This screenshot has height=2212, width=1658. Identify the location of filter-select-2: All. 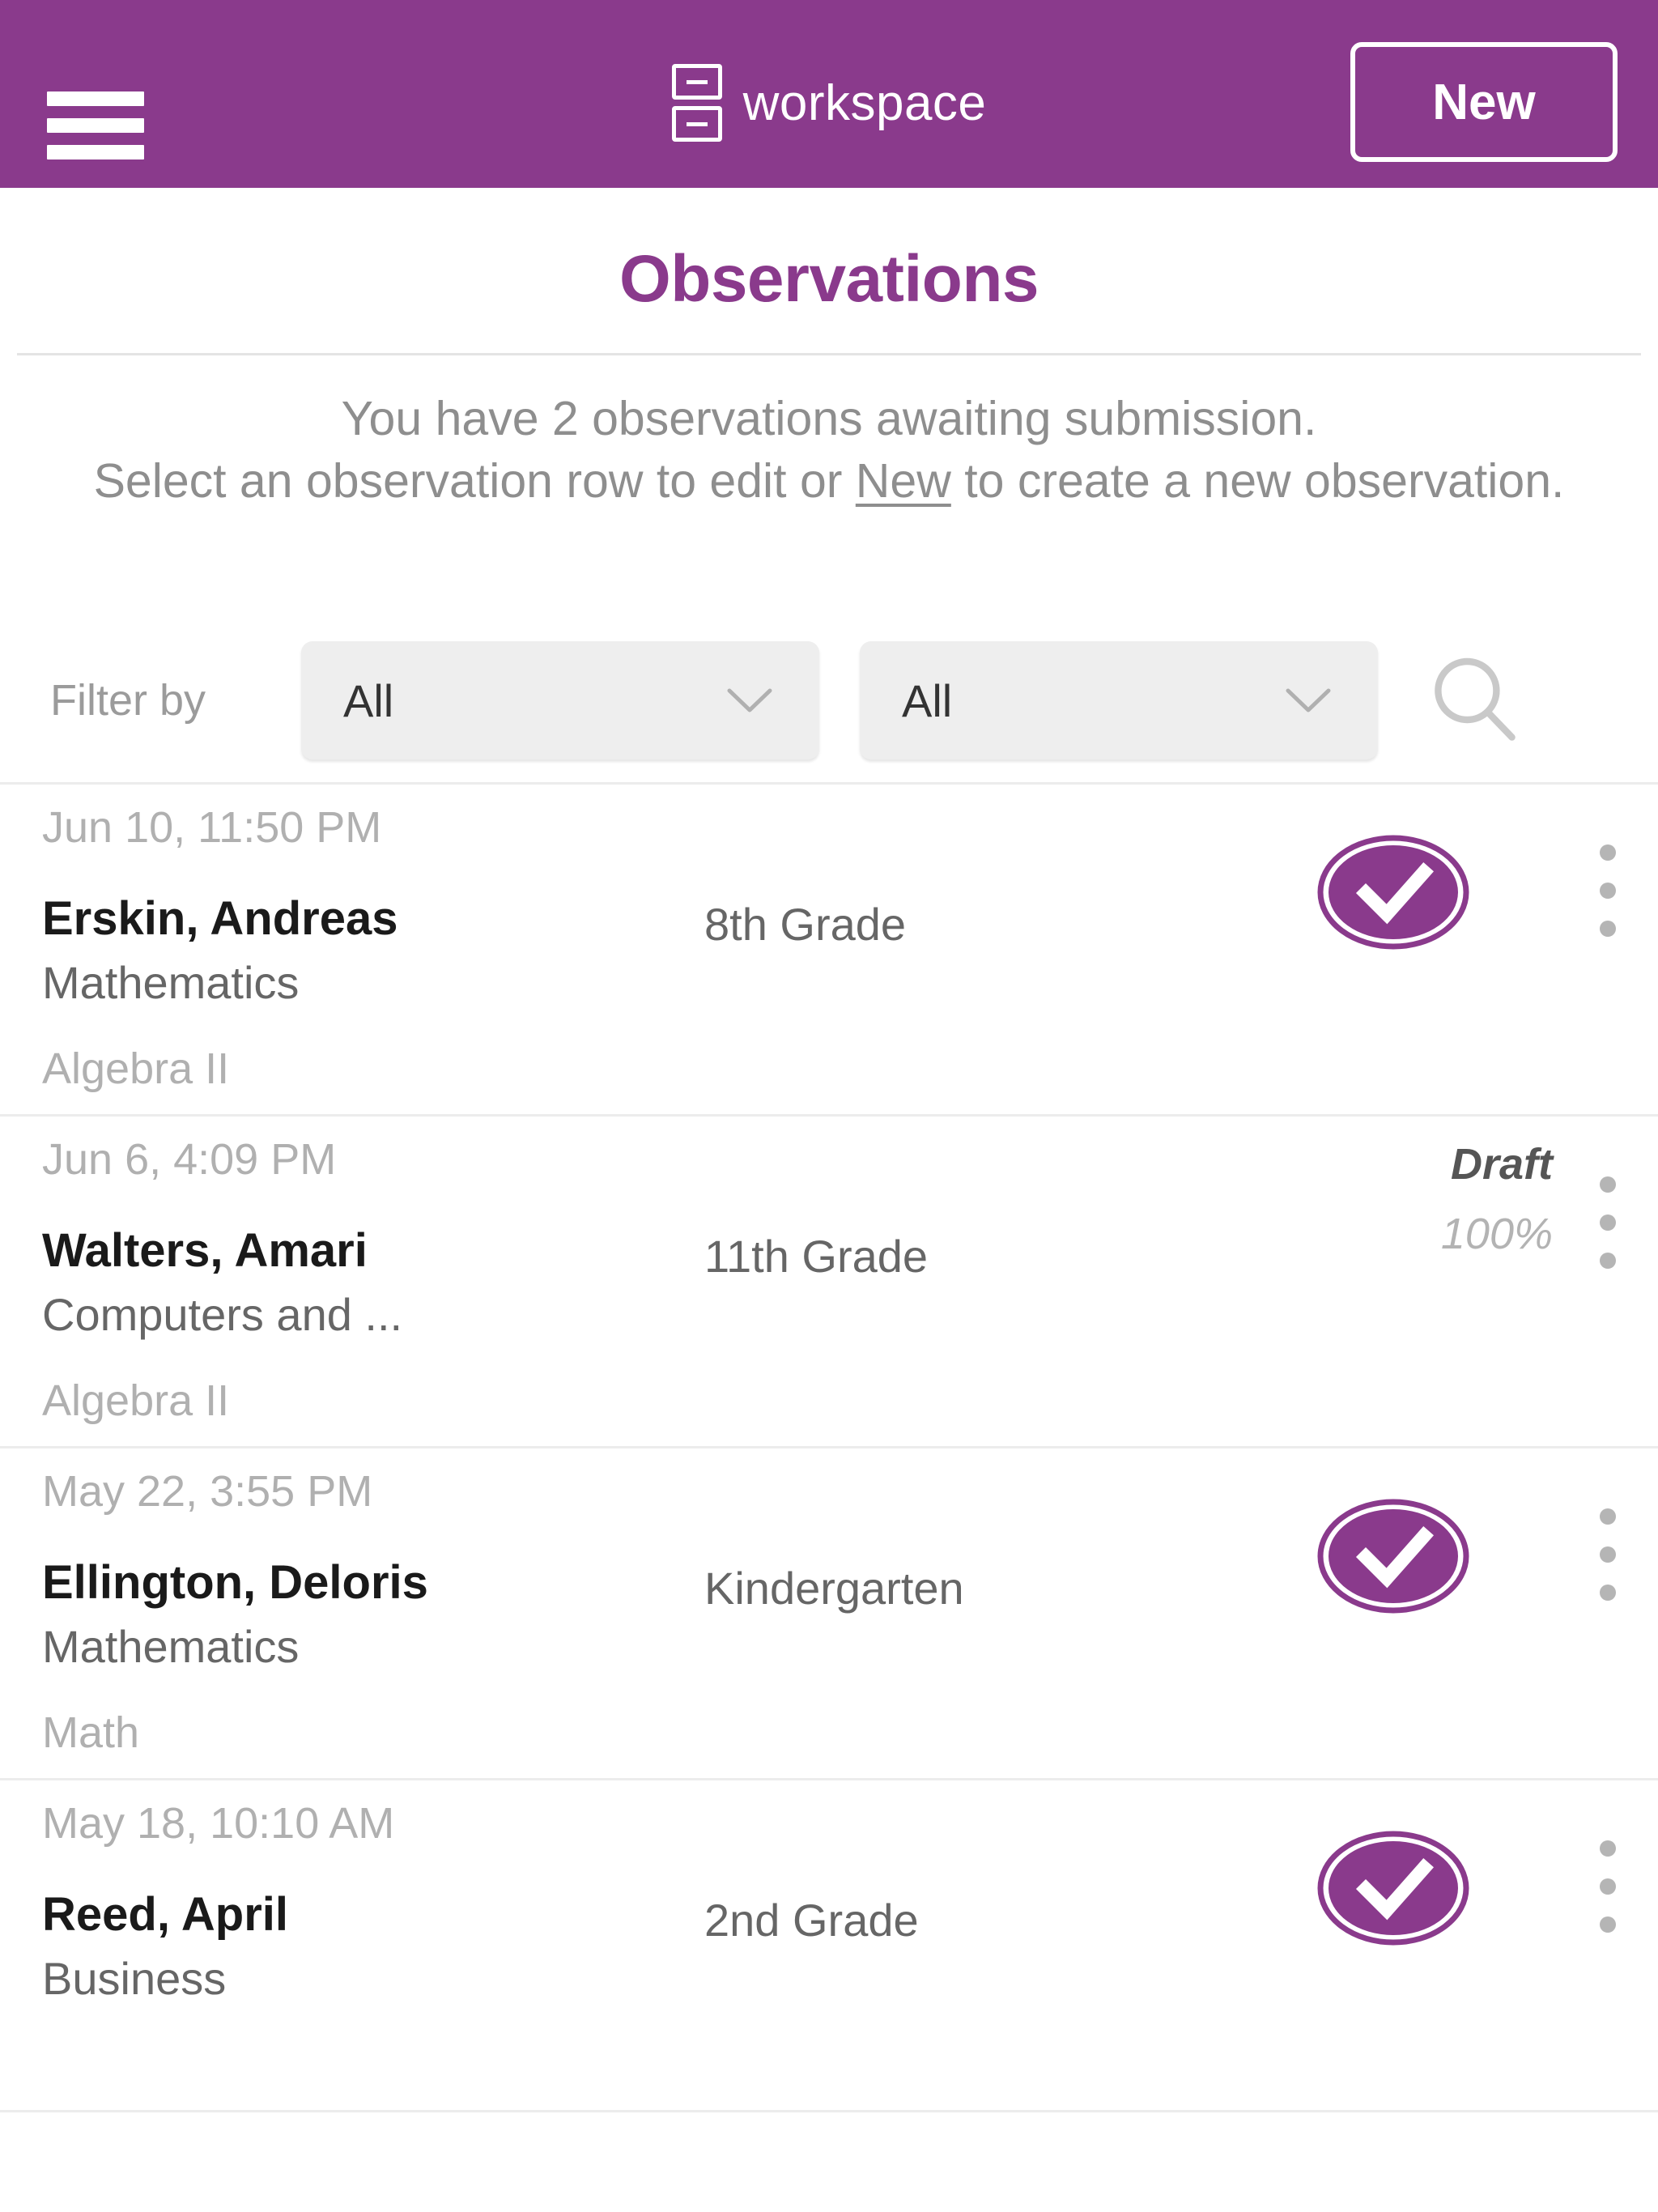
(1119, 701).